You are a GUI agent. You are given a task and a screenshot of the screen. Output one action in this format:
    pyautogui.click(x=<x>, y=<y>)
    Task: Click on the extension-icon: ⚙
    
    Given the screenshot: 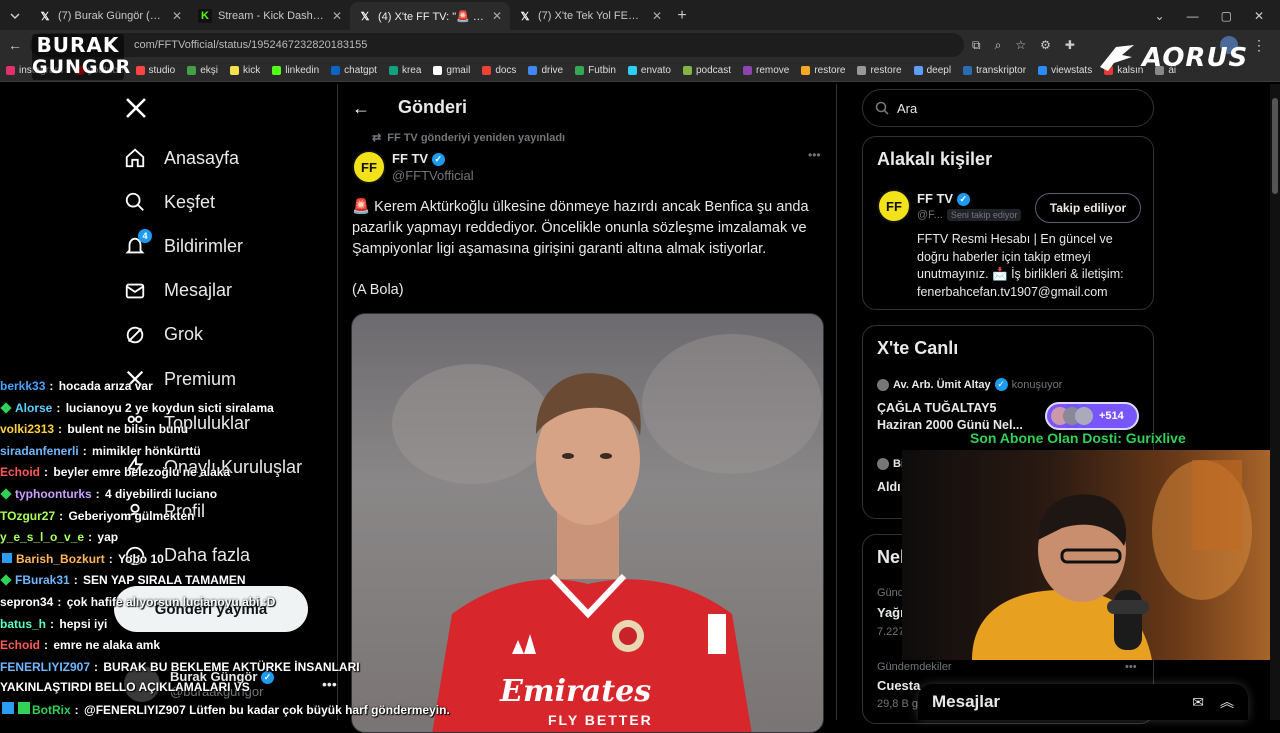 What is the action you would take?
    pyautogui.click(x=1045, y=45)
    